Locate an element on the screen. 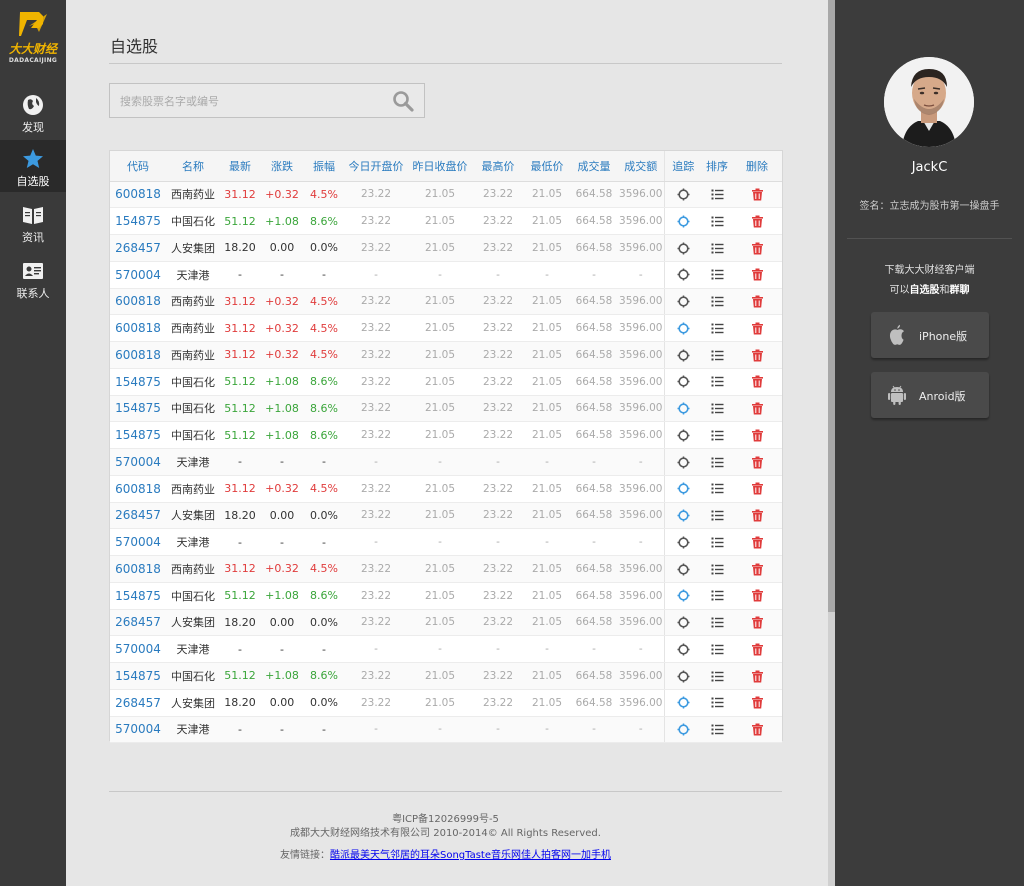 This screenshot has width=1024, height=886. nav-item-watchlist: 自选股 is located at coordinates (33, 166).